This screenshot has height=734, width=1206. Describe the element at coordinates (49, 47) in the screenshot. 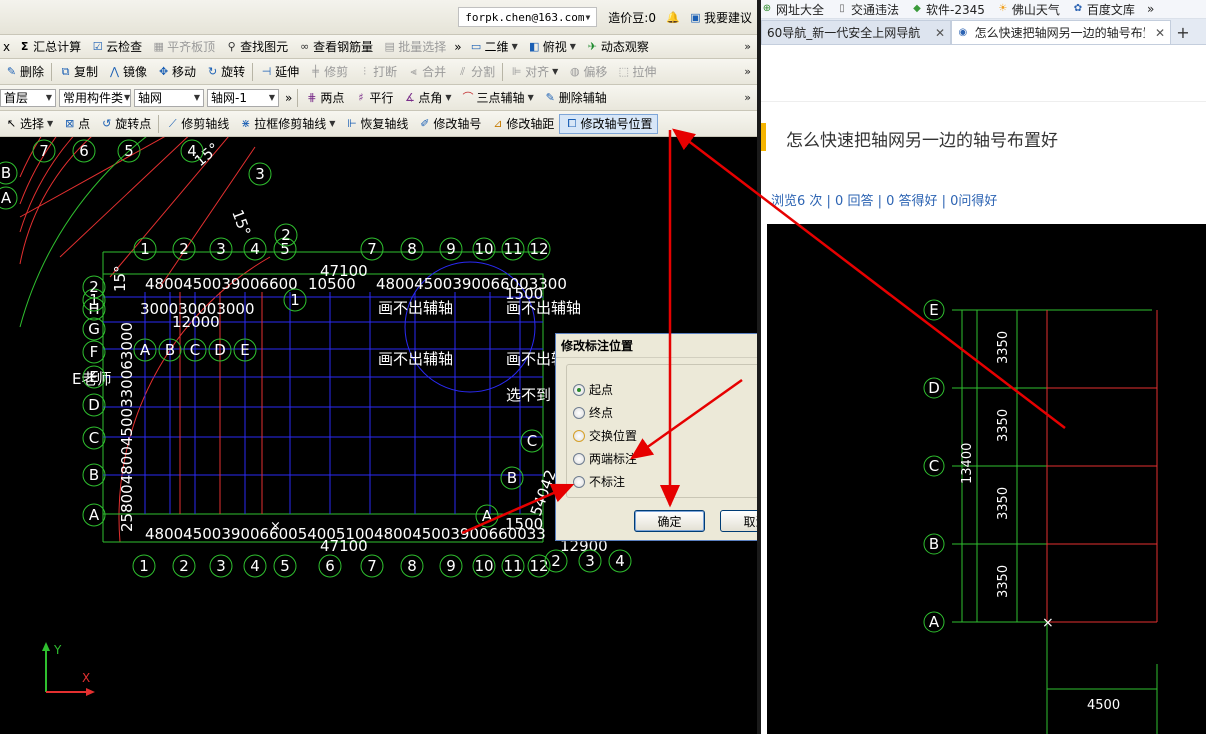

I see `summary-button: Σ 汇总计算` at that location.